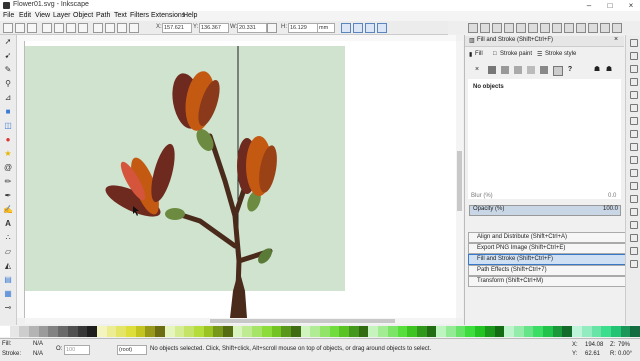  I want to click on lower-to-bottom-icon, so click(134, 28).